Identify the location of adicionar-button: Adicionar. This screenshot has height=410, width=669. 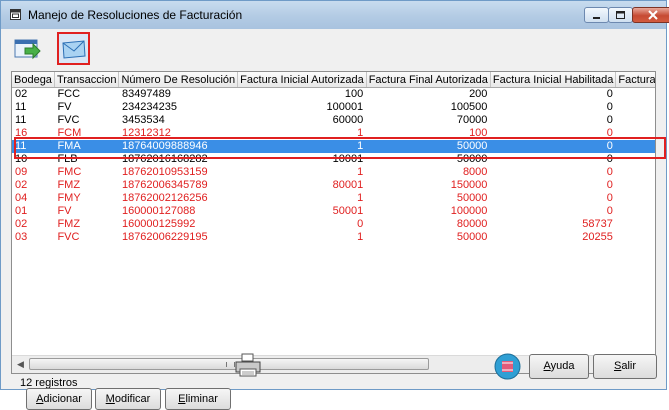
(59, 399).